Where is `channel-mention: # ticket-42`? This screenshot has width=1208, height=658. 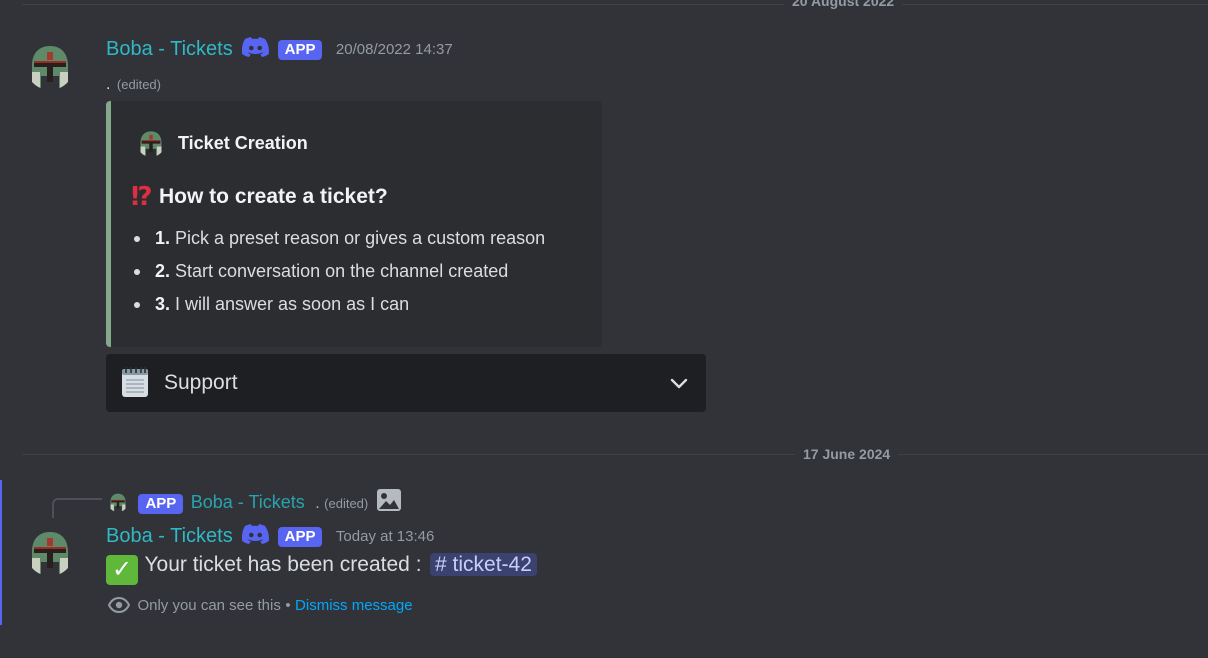
channel-mention: # ticket-42 is located at coordinates (483, 564).